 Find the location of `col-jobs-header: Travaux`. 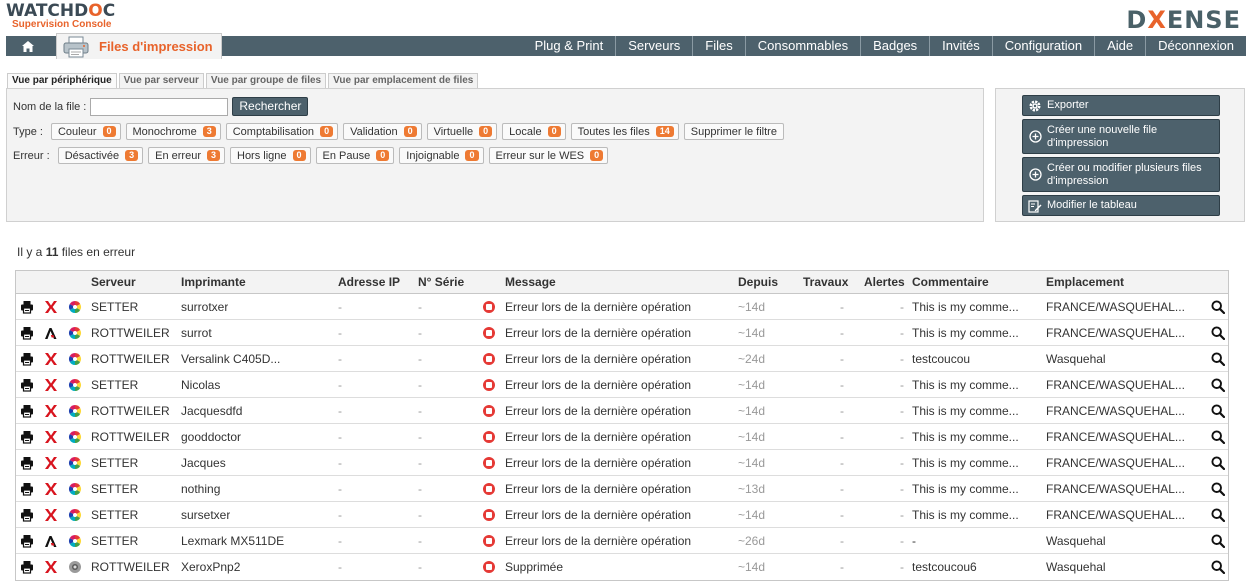

col-jobs-header: Travaux is located at coordinates (825, 282).